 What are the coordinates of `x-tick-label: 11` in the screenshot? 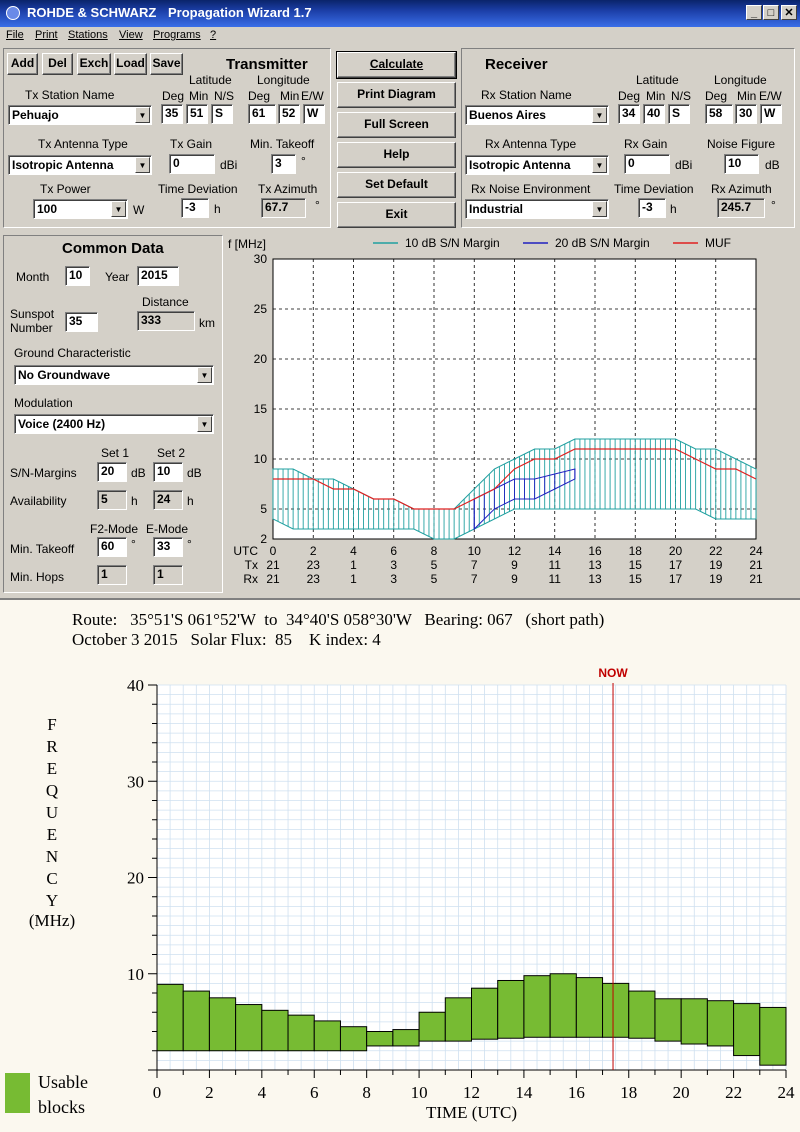 It's located at (555, 579).